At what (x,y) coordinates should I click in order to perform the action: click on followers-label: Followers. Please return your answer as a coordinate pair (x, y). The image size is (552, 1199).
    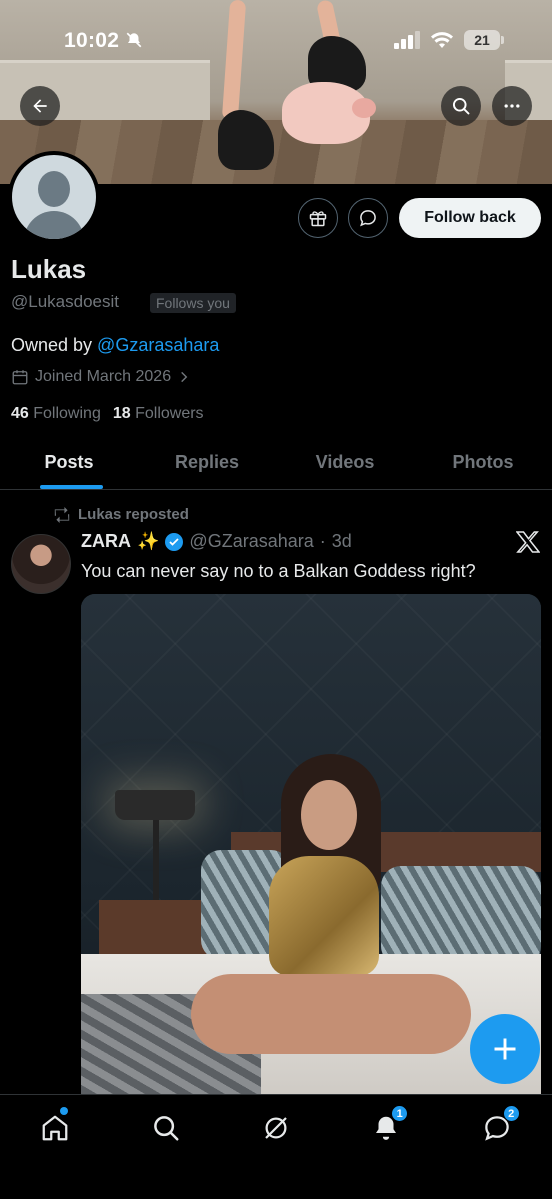
    Looking at the image, I should click on (169, 413).